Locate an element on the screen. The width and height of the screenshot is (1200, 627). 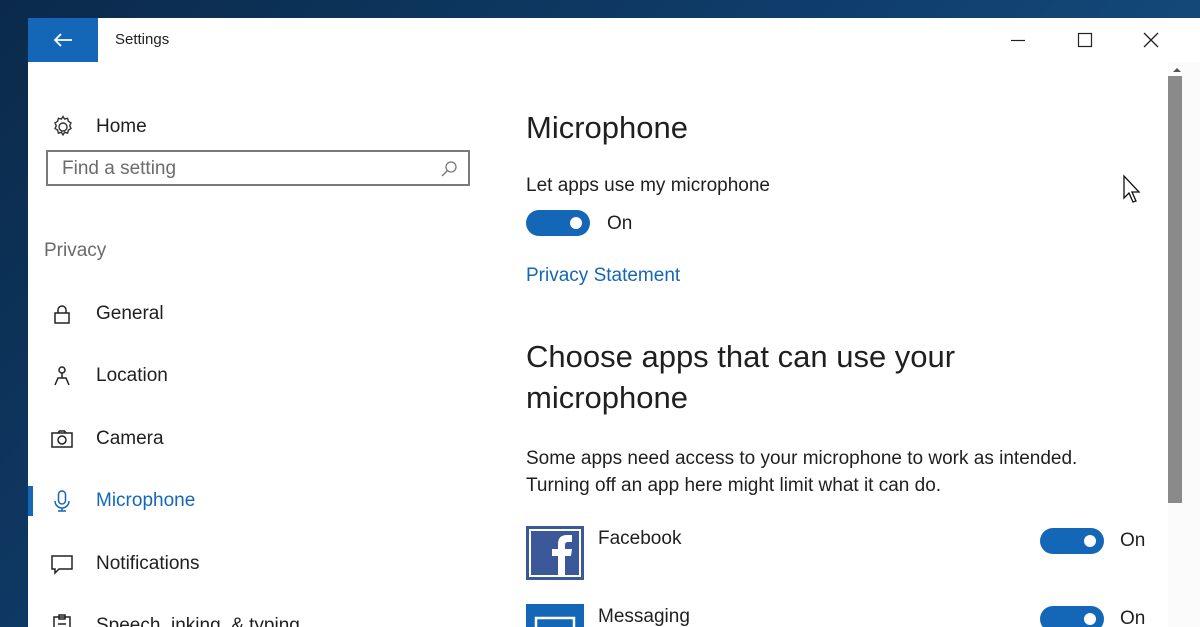
sidebar-item-label: Speech, inking, & typing is located at coordinates (198, 621).